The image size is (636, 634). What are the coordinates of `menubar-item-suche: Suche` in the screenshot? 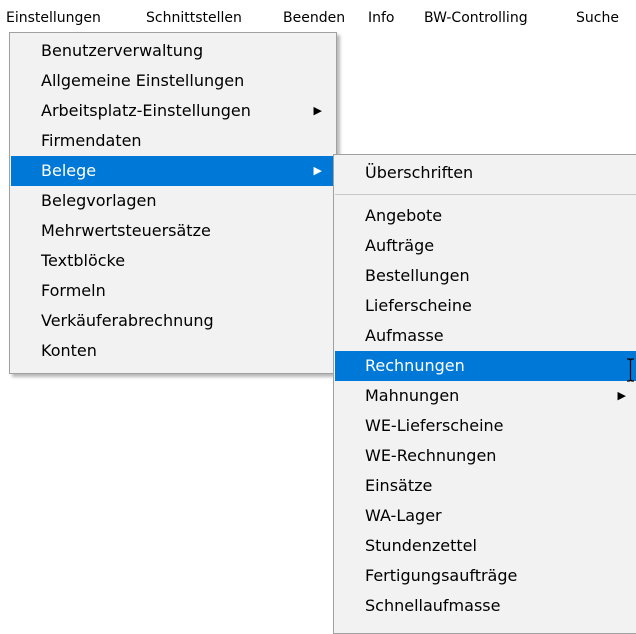 It's located at (597, 18).